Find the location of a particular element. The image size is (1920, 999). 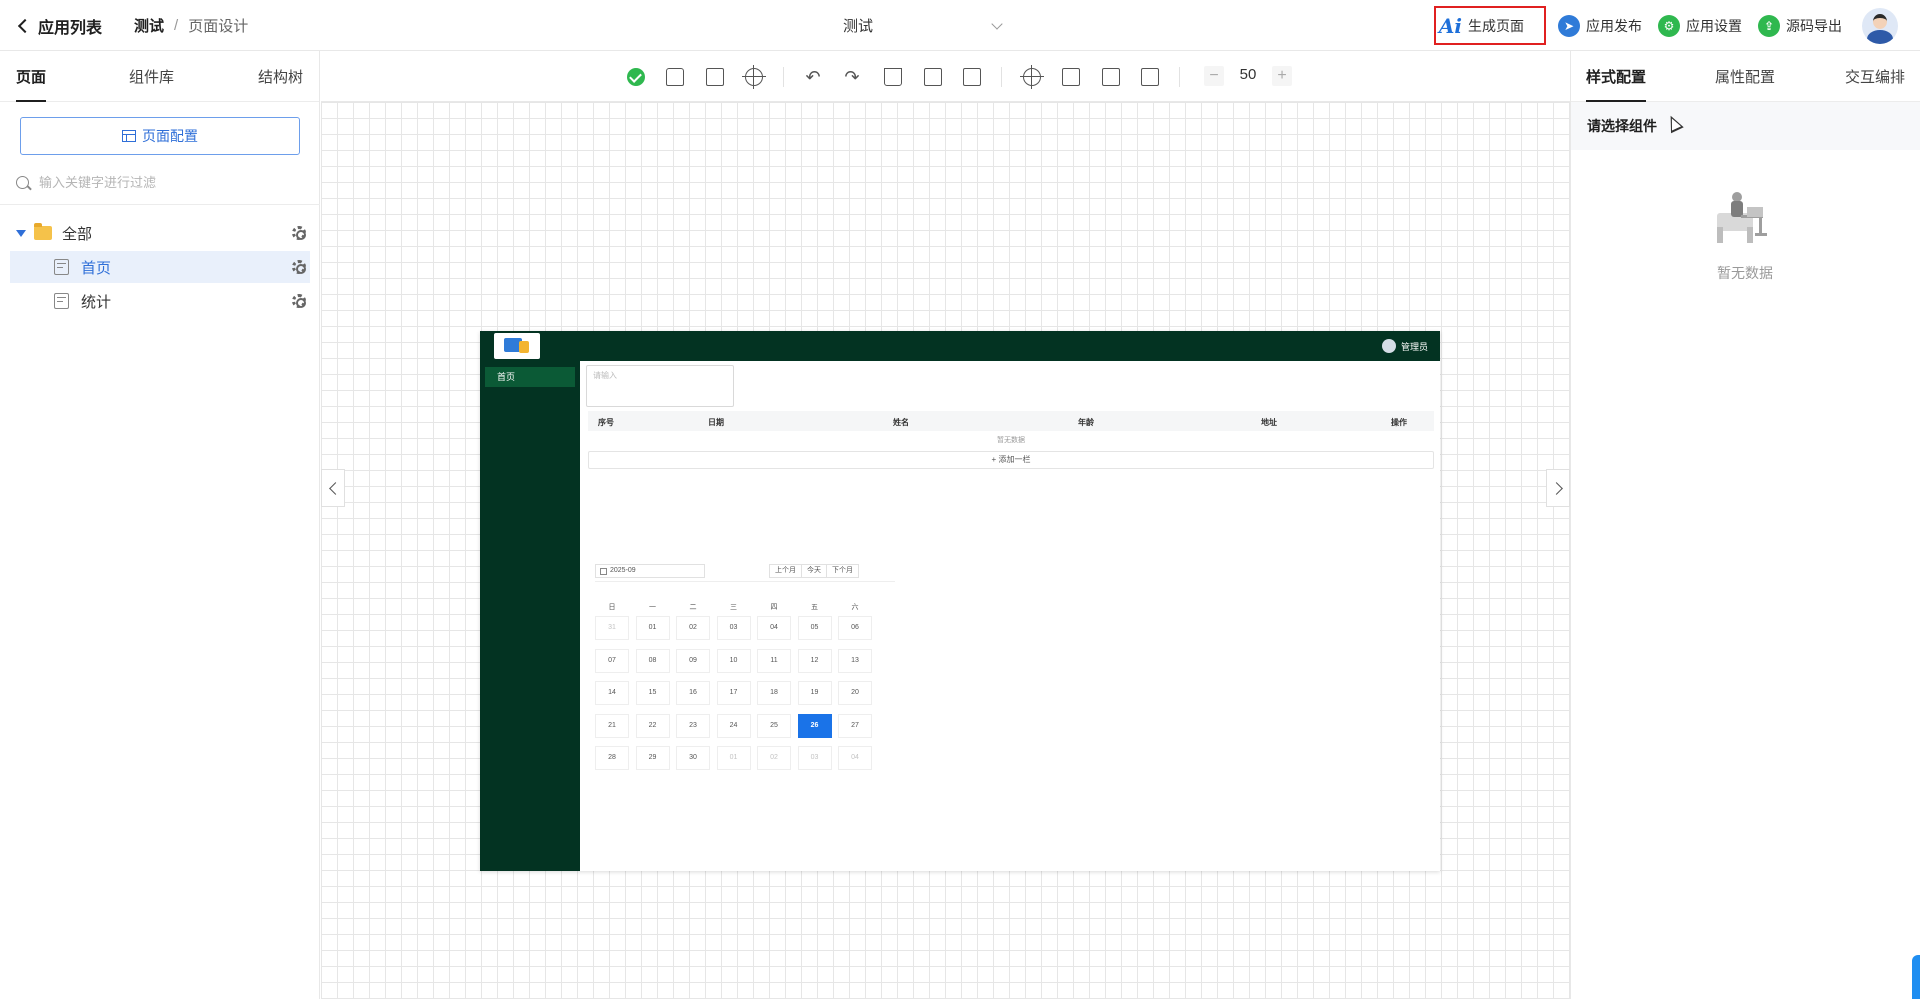

target-icon is located at coordinates (754, 77).